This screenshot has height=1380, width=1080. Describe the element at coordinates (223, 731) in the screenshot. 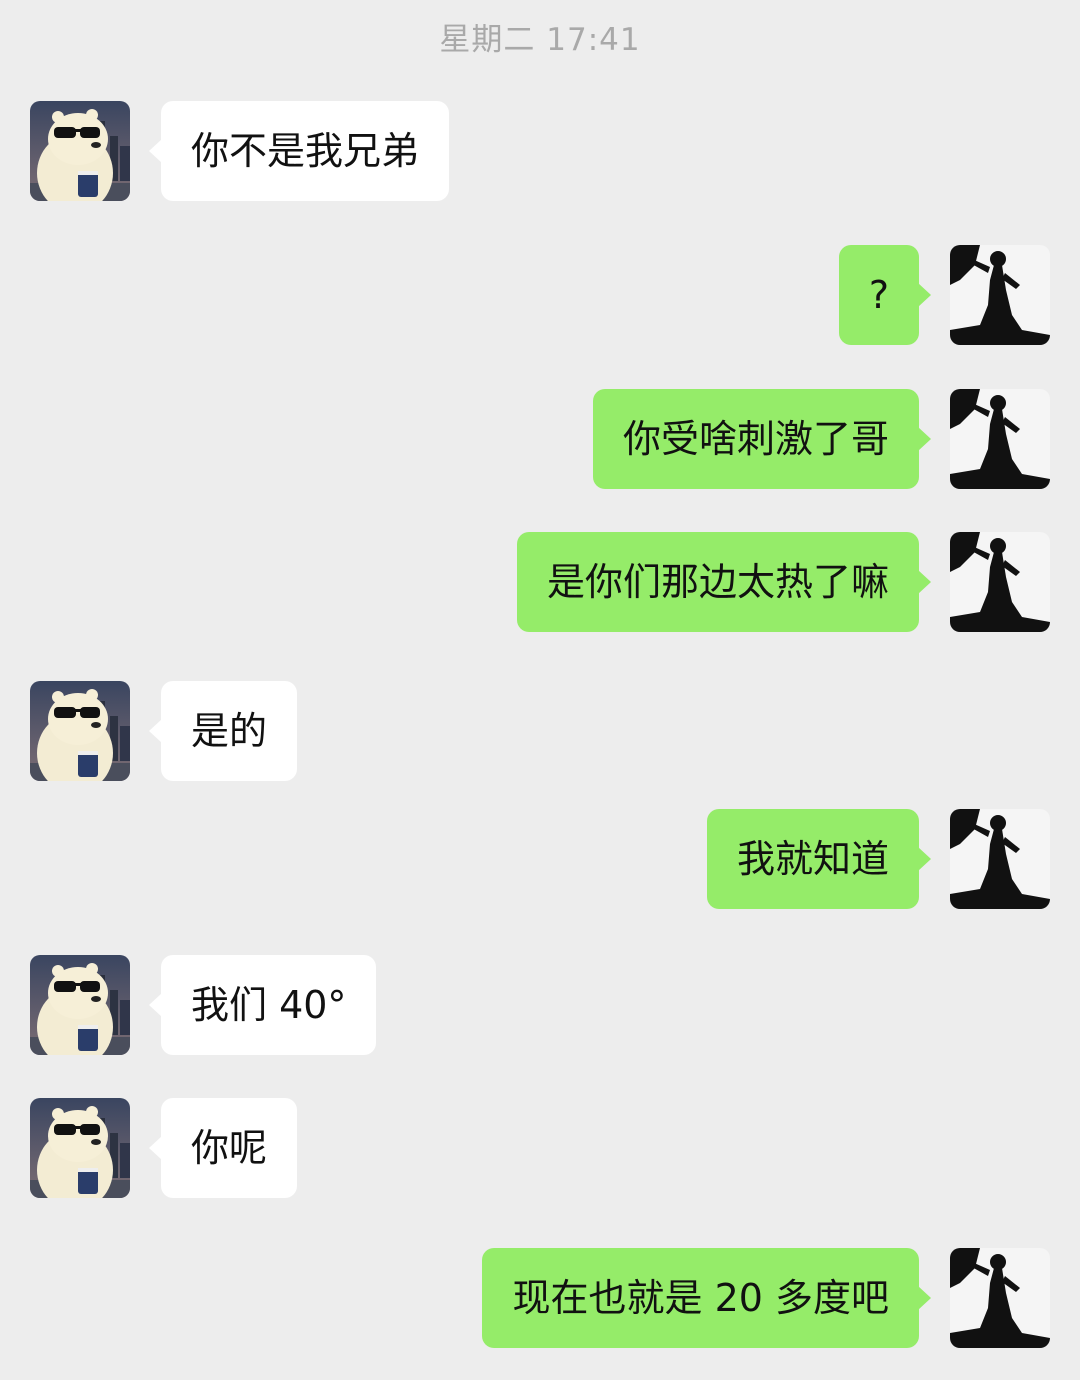

I see `message-bubble-incoming: 是的` at that location.